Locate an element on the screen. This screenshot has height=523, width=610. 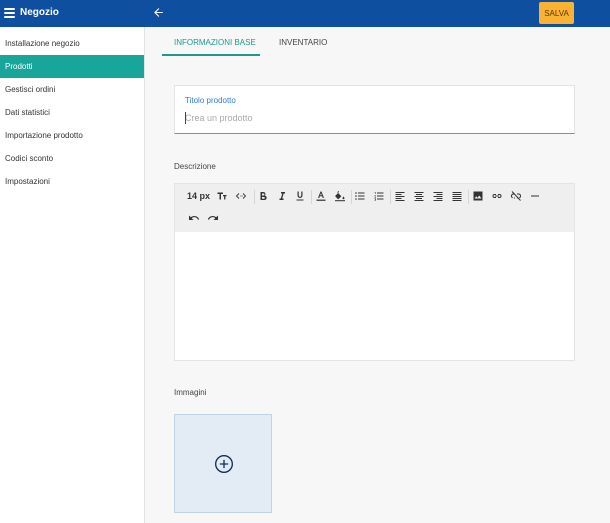
numbered-list-icon is located at coordinates (379, 196).